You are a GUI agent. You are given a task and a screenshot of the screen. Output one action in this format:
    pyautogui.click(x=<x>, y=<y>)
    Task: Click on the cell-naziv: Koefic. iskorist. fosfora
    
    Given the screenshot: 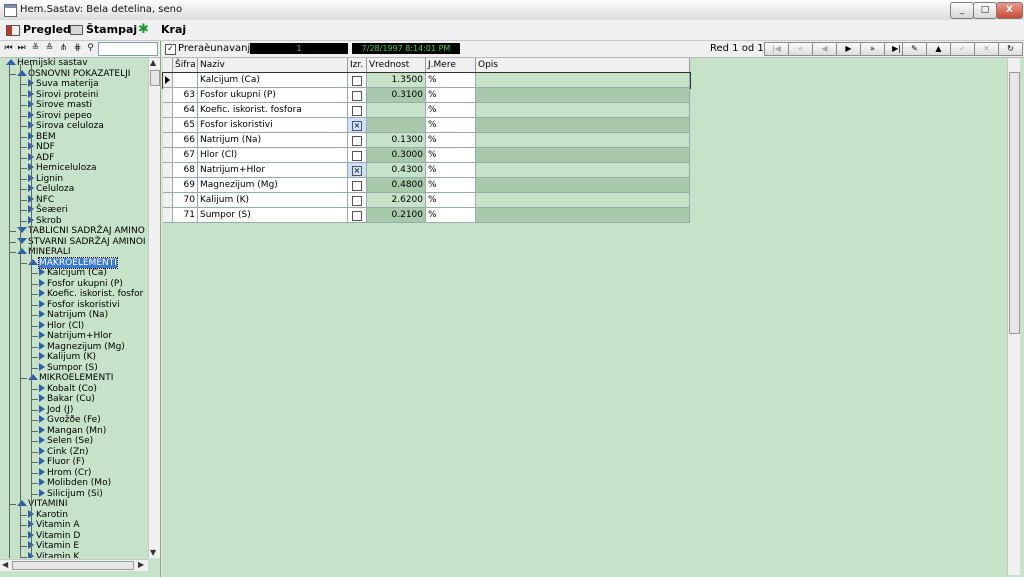 What is the action you would take?
    pyautogui.click(x=273, y=110)
    